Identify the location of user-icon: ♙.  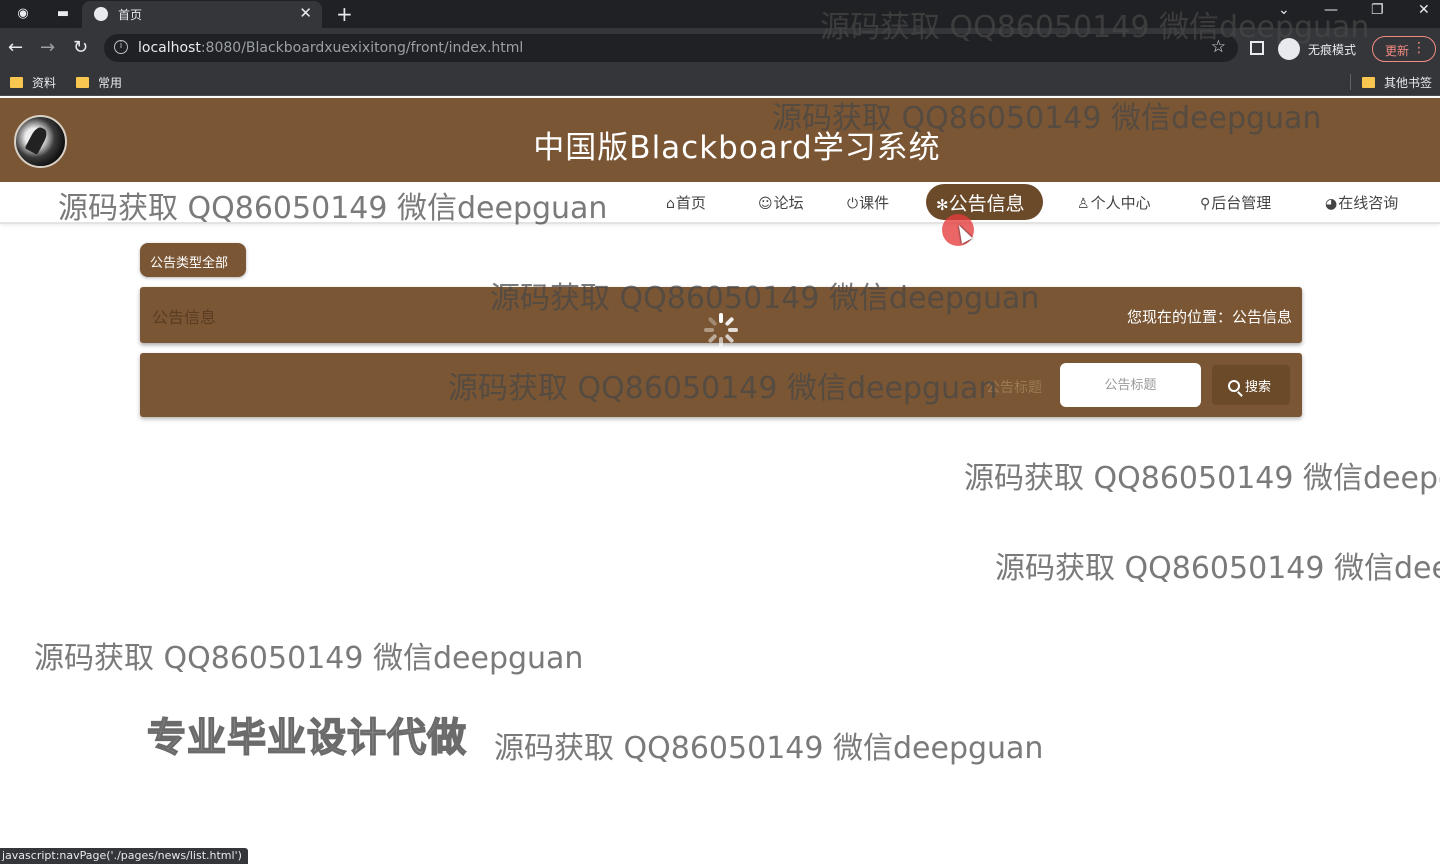
(1083, 204).